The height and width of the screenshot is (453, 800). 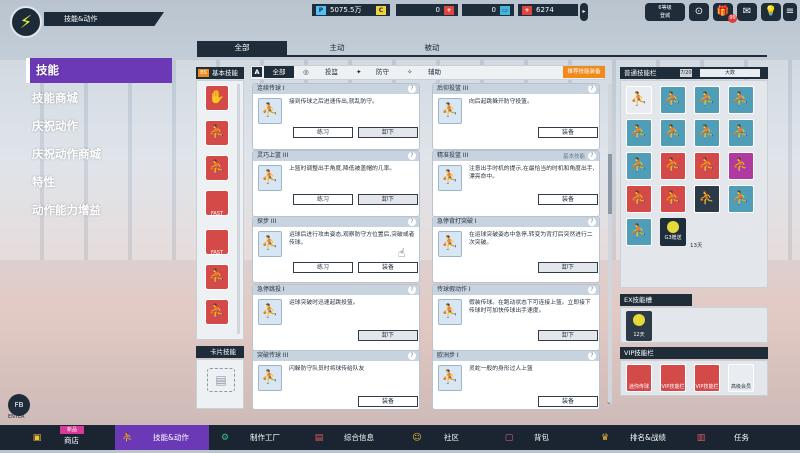 I want to click on tab-all: 全部, so click(x=242, y=48).